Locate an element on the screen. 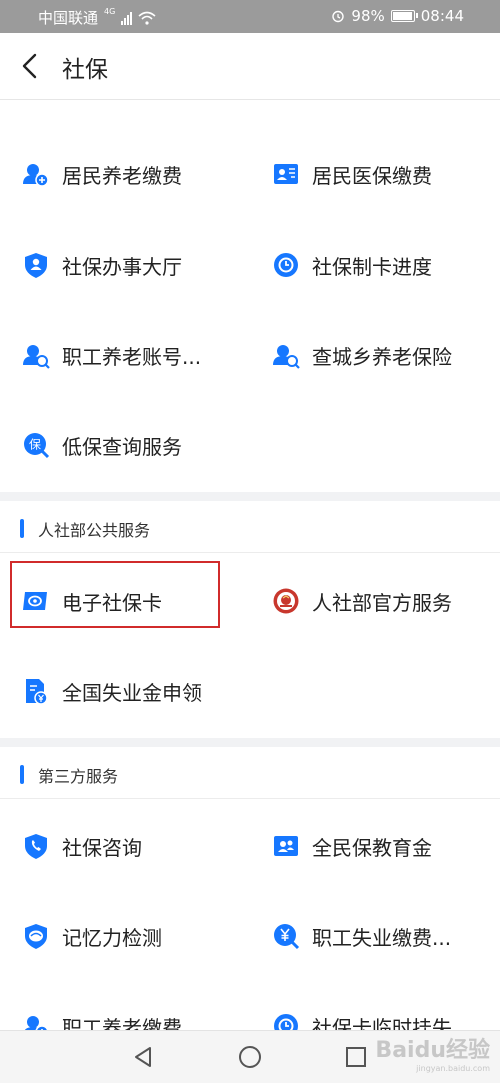 The width and height of the screenshot is (500, 1083). baidu-watermark: Baidu经验 jingyan.baidu.com is located at coordinates (432, 1055).